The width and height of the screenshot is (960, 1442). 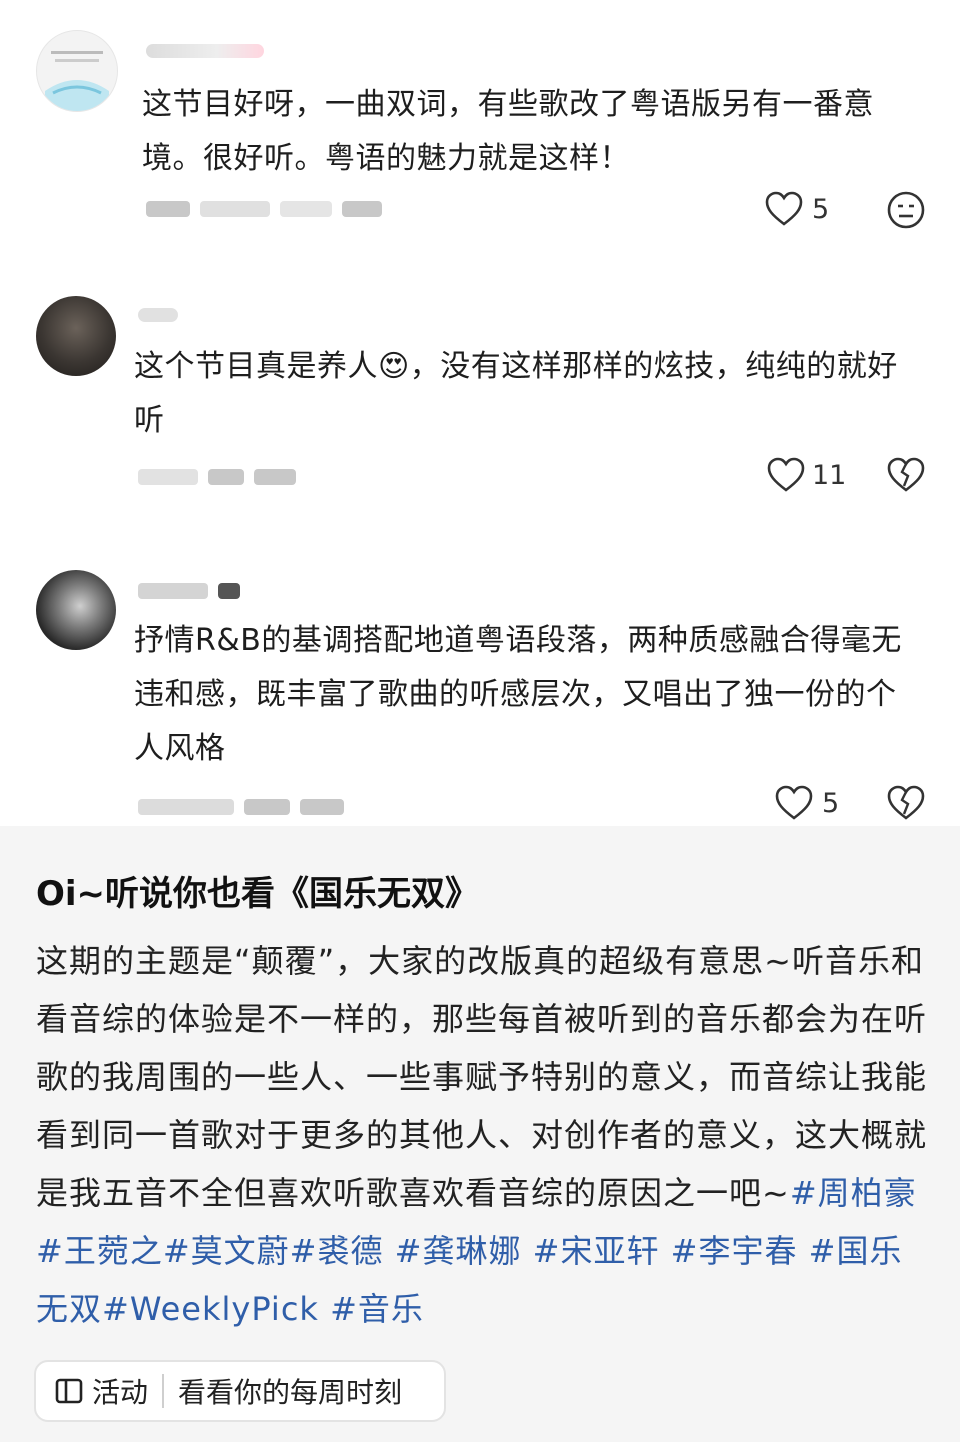 I want to click on activity-icon, so click(x=69, y=1391).